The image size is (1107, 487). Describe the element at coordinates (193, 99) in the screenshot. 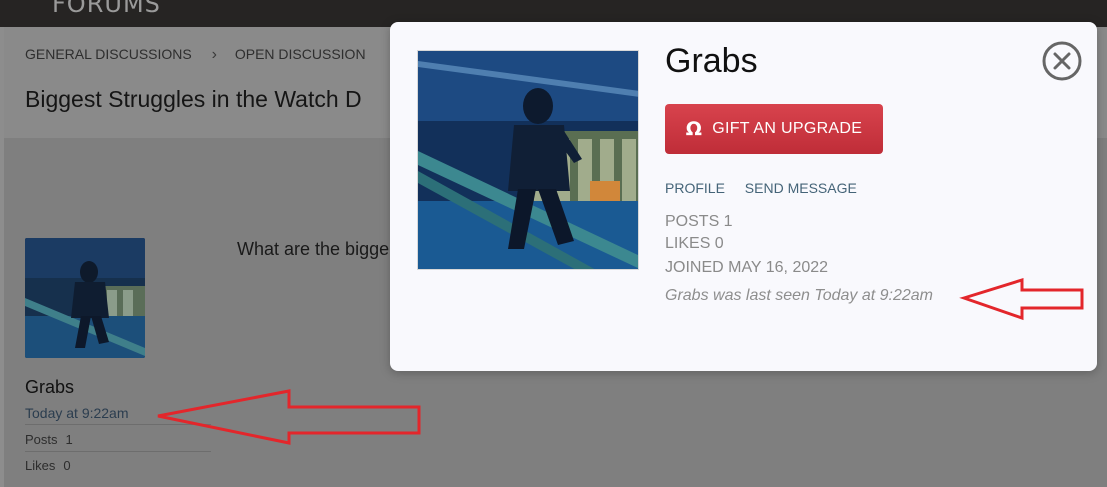

I see `thread-title: Biggest Struggles in the Watch D` at that location.